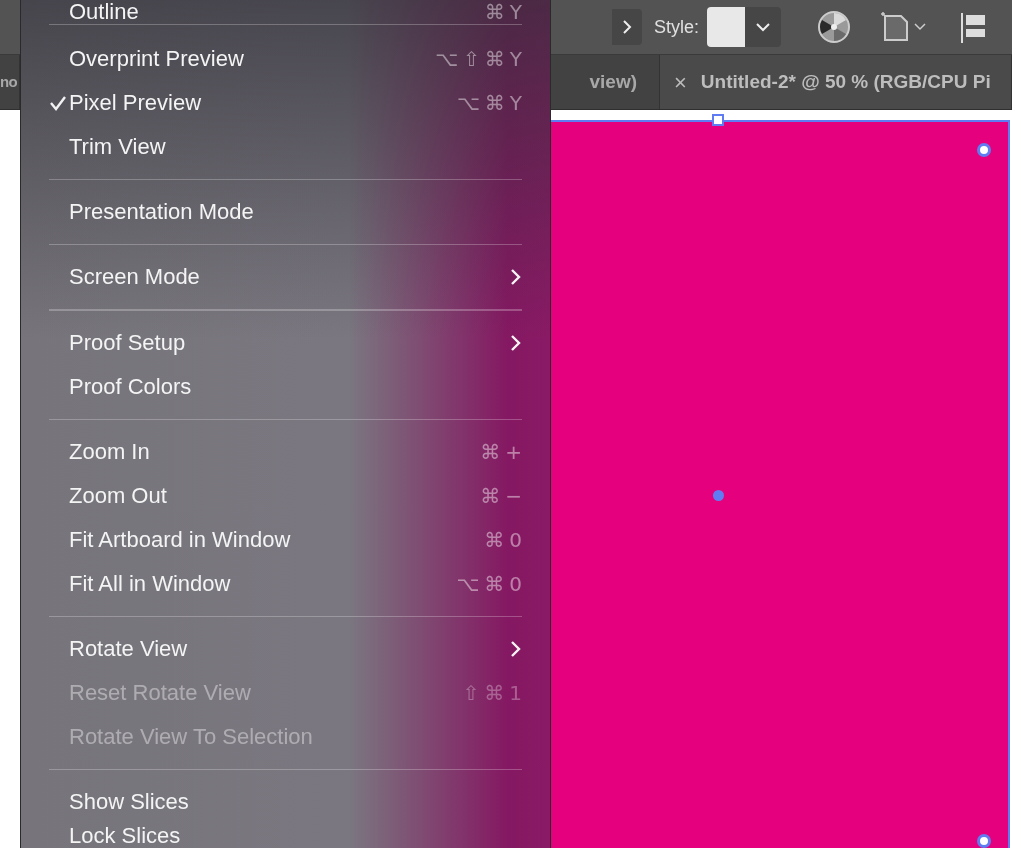 This screenshot has width=1012, height=848. Describe the element at coordinates (718, 495) in the screenshot. I see `center-point` at that location.